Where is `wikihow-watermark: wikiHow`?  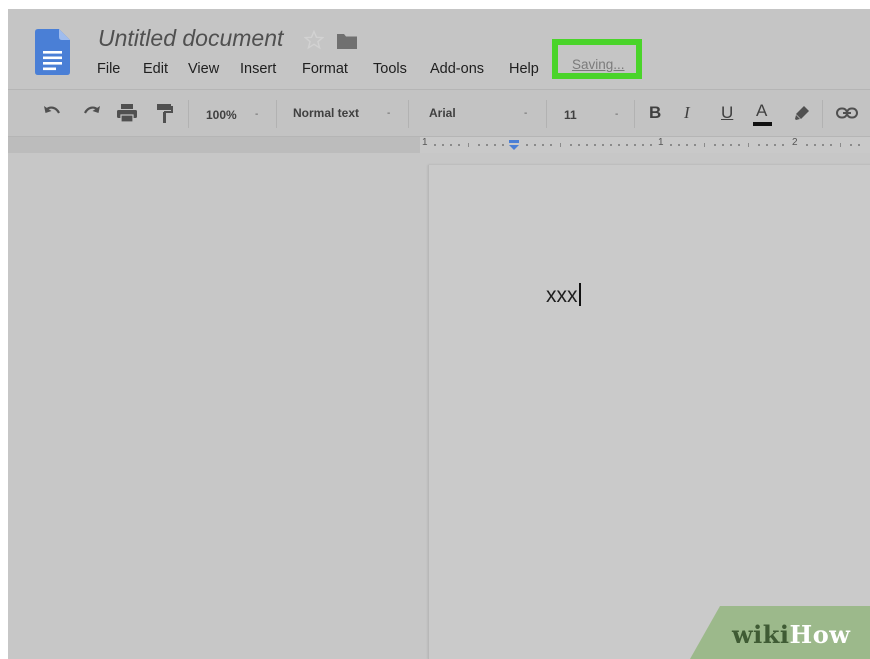 wikihow-watermark: wikiHow is located at coordinates (780, 632).